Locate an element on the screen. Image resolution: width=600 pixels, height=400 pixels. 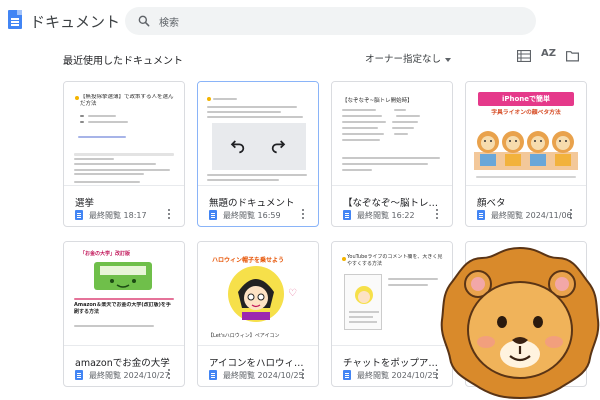
document-title: 無題のドキュメント is located at coordinates (252, 203).